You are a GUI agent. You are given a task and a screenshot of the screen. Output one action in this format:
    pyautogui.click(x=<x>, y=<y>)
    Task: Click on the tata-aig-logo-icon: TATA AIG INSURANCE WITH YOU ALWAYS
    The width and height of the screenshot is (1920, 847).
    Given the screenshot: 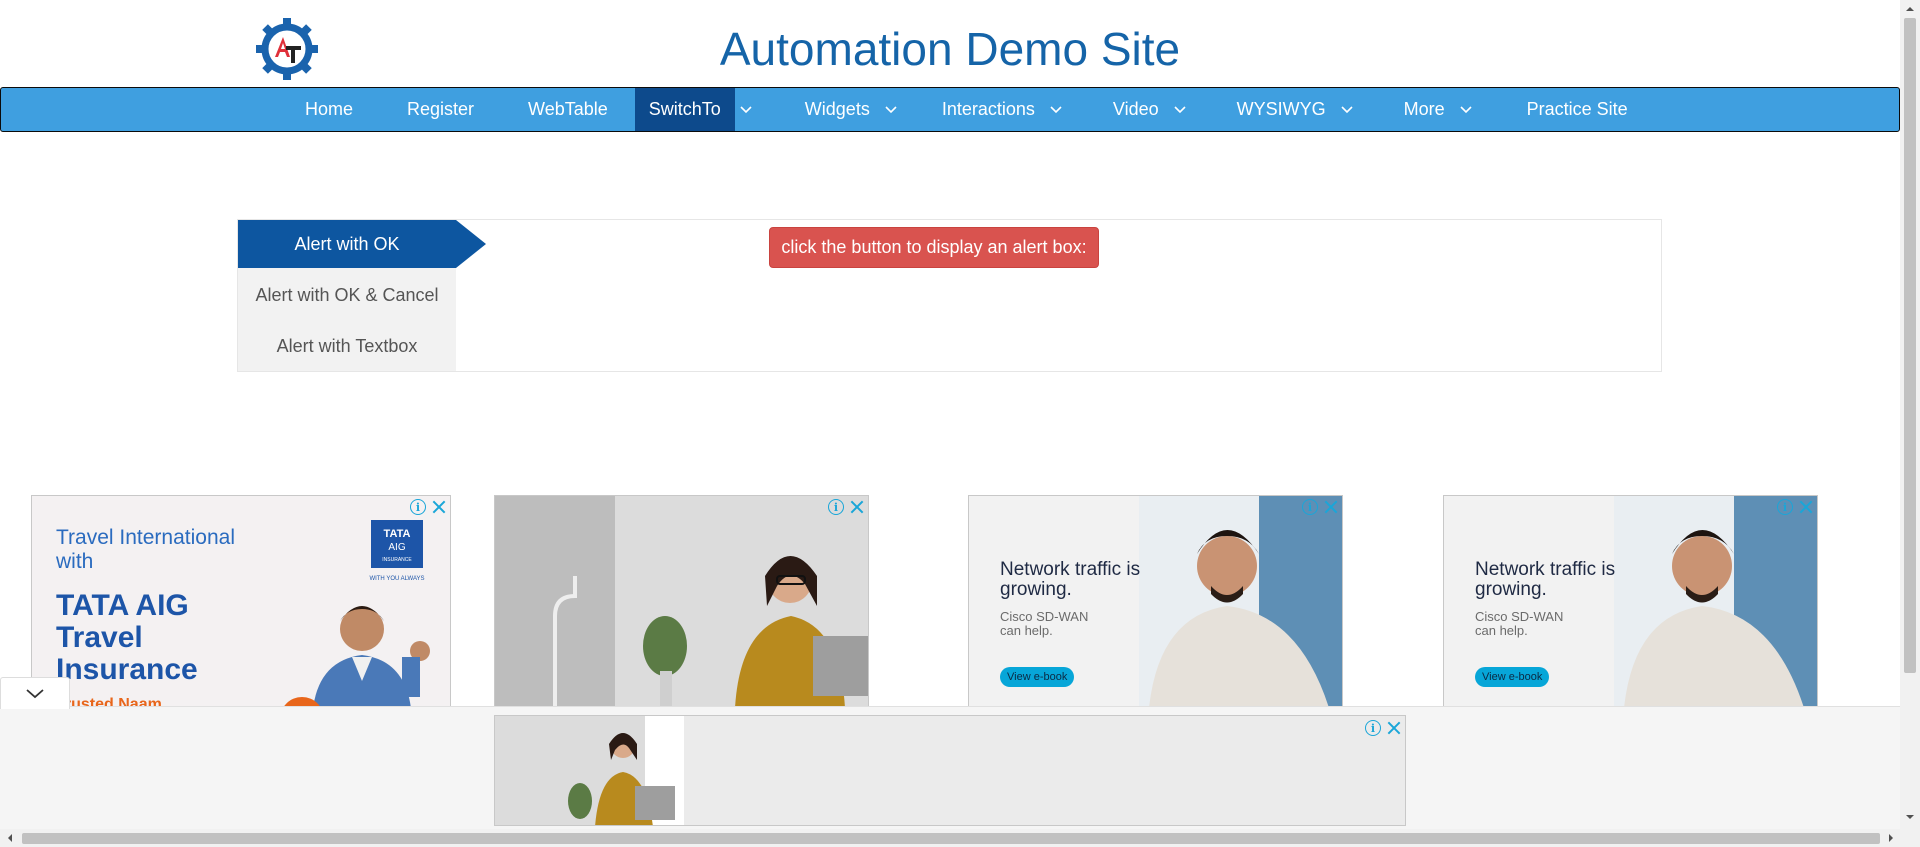 What is the action you would take?
    pyautogui.click(x=397, y=551)
    